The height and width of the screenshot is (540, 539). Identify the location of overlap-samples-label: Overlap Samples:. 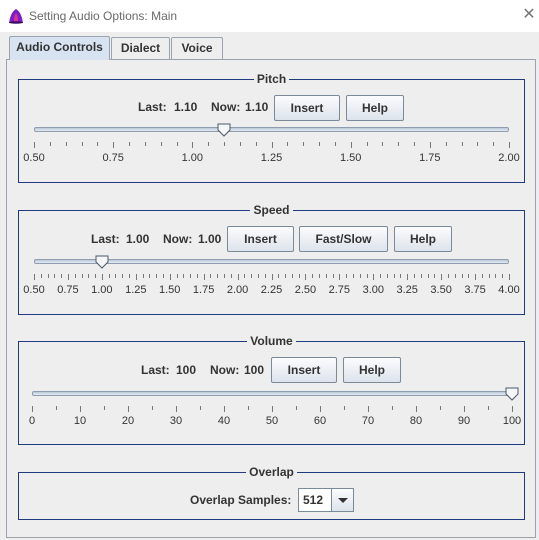
(241, 500).